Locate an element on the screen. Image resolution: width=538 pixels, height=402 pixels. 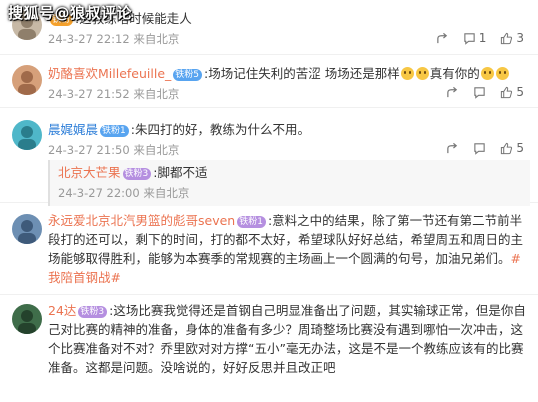
comment-author: 晨娓娓晨 is located at coordinates (73, 129).